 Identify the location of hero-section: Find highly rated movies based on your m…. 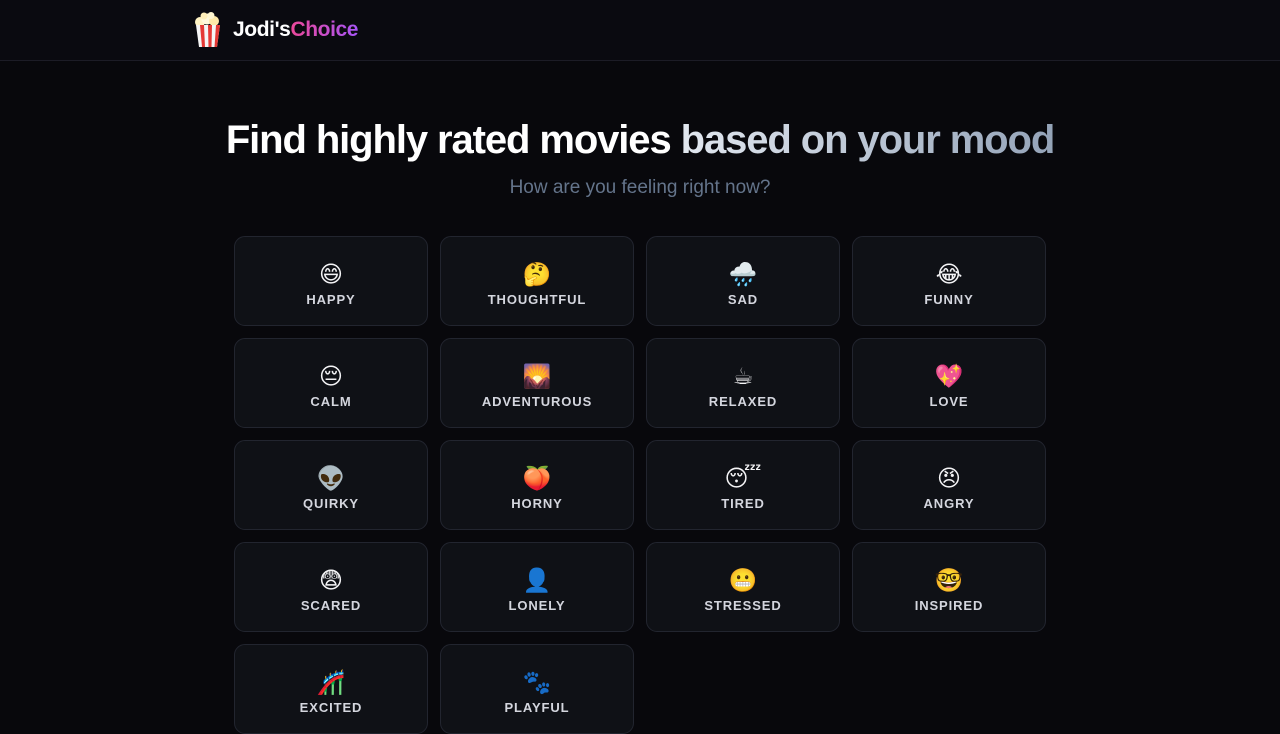
(640, 156).